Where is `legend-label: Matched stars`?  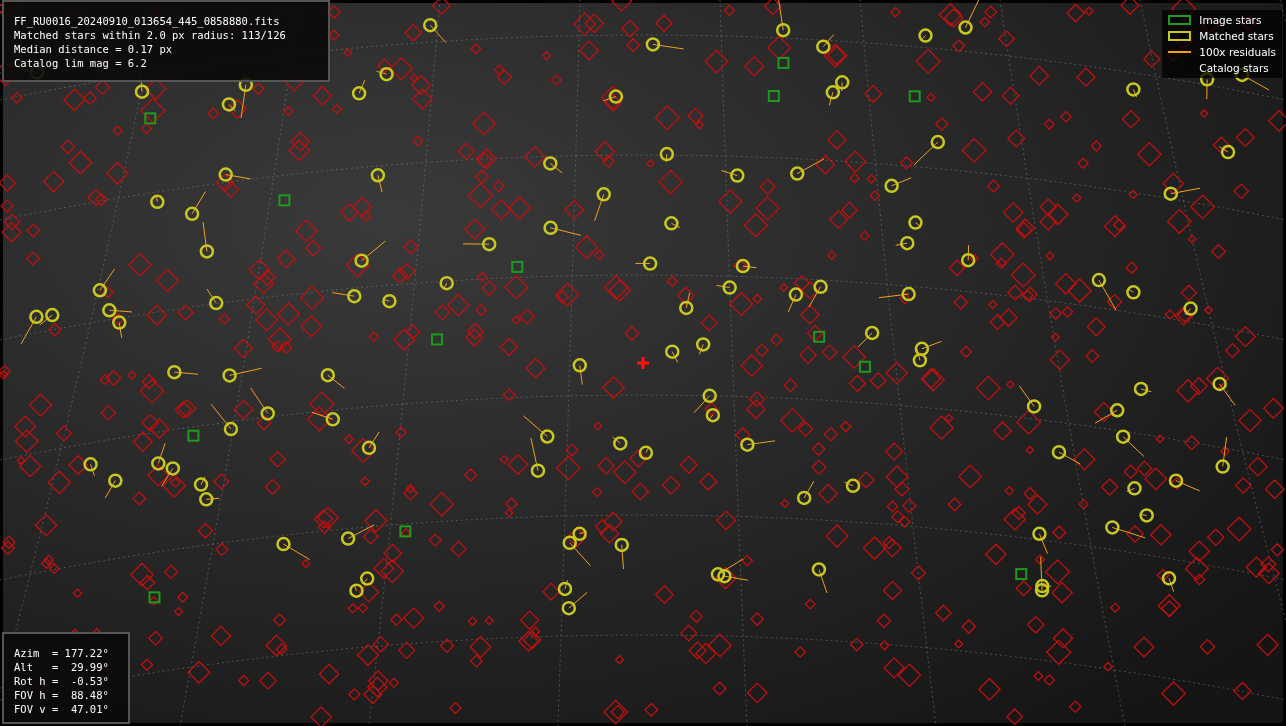
legend-label: Matched stars is located at coordinates (1236, 36).